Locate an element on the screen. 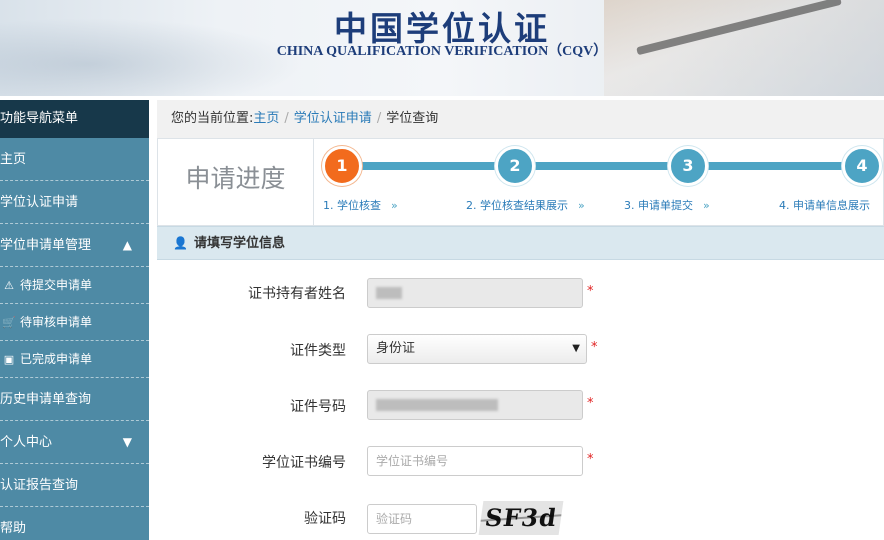  sidebar-item-label: 待提交申请单 is located at coordinates (56, 285).